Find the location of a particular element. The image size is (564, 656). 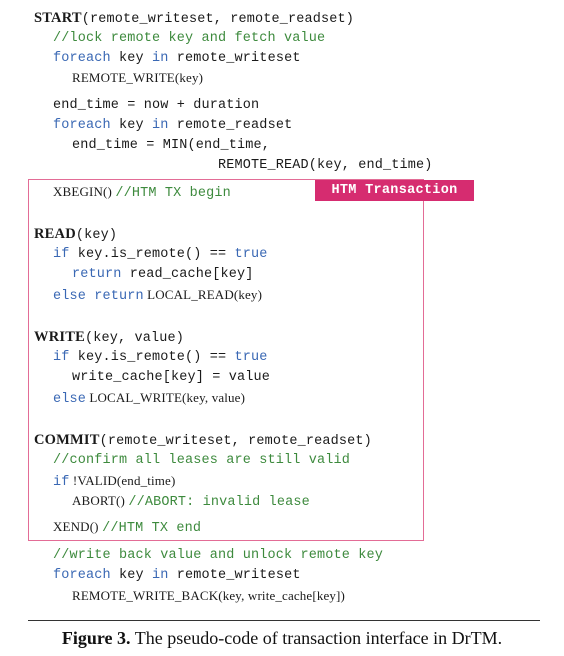

code-line-return-cache: return read_cache[key] is located at coordinates (163, 275).